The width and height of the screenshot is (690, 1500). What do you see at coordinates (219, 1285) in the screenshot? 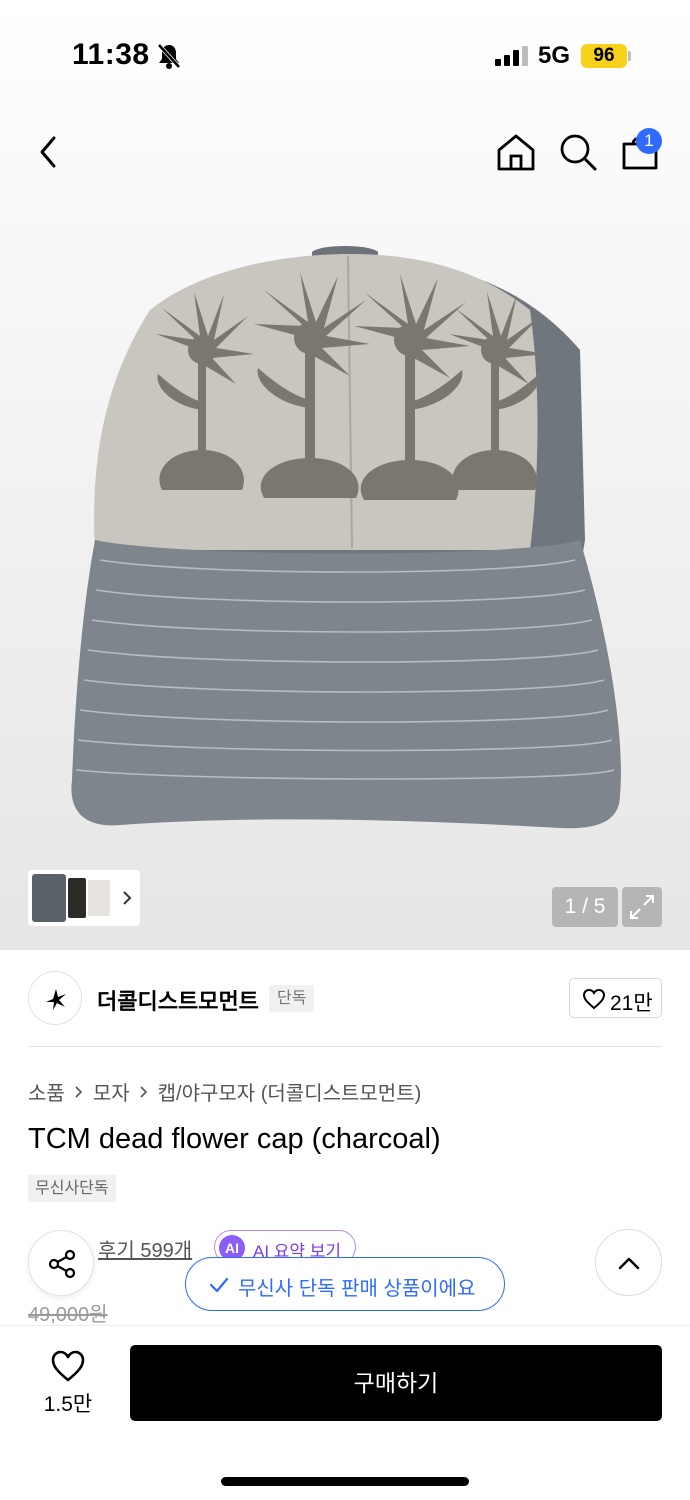
I see `check-icon` at bounding box center [219, 1285].